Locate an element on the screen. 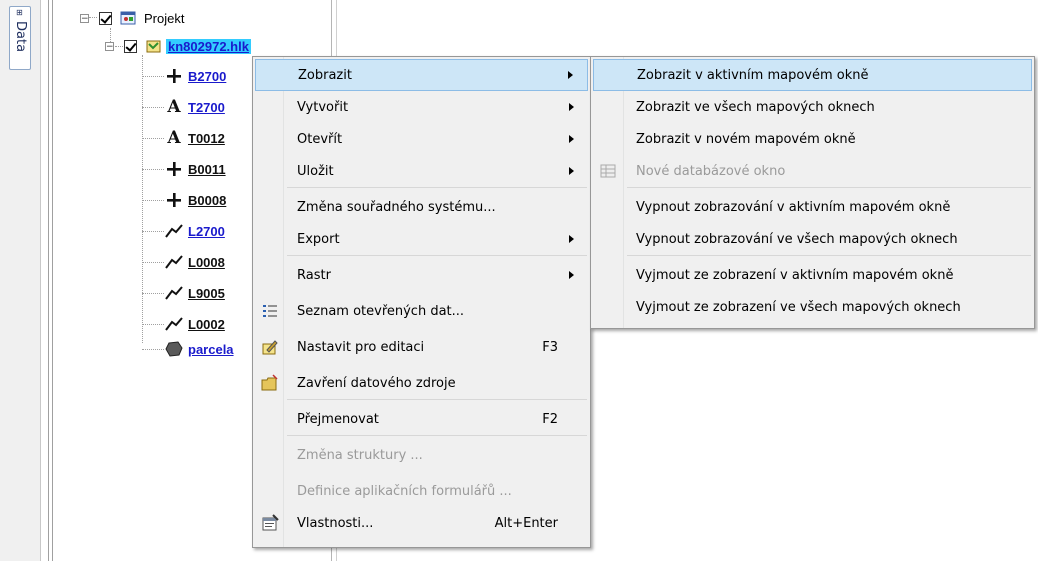  menu-item: Uložit is located at coordinates (421, 171).